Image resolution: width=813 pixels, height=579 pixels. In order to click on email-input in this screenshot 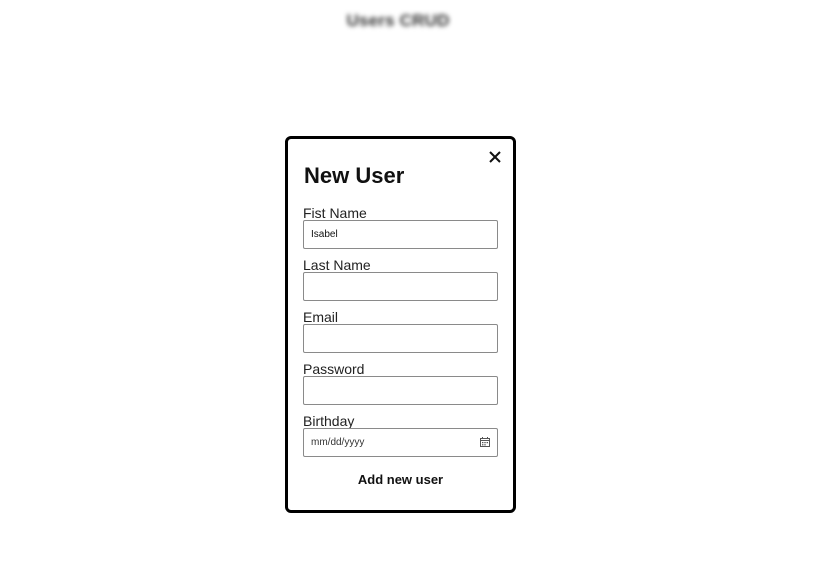, I will do `click(400, 338)`.